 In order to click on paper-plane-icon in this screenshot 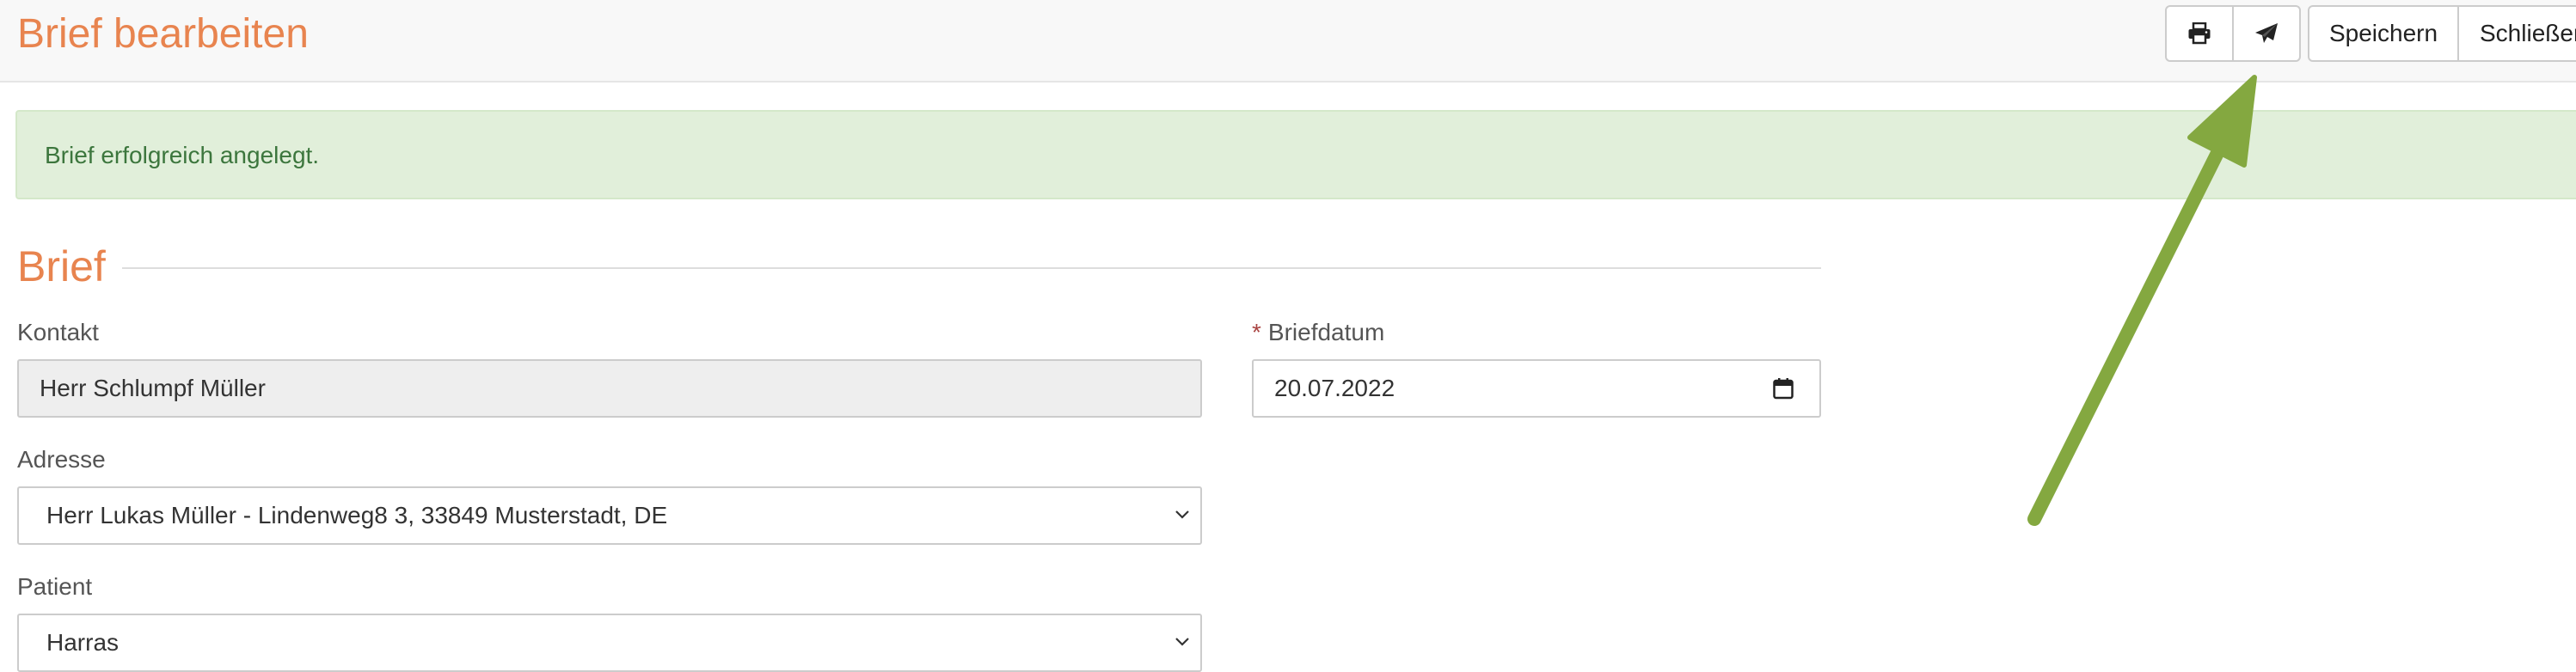, I will do `click(2266, 33)`.